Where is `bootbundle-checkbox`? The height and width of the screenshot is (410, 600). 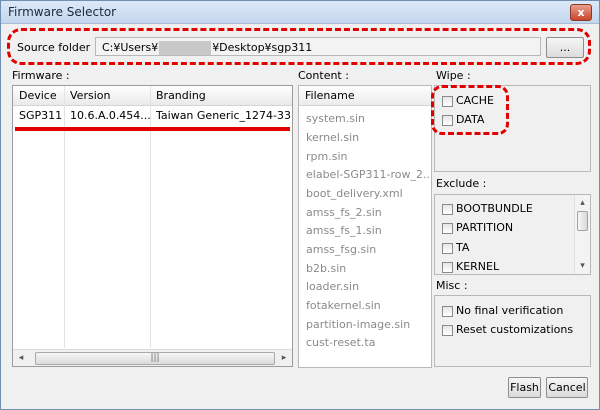
bootbundle-checkbox is located at coordinates (447, 209).